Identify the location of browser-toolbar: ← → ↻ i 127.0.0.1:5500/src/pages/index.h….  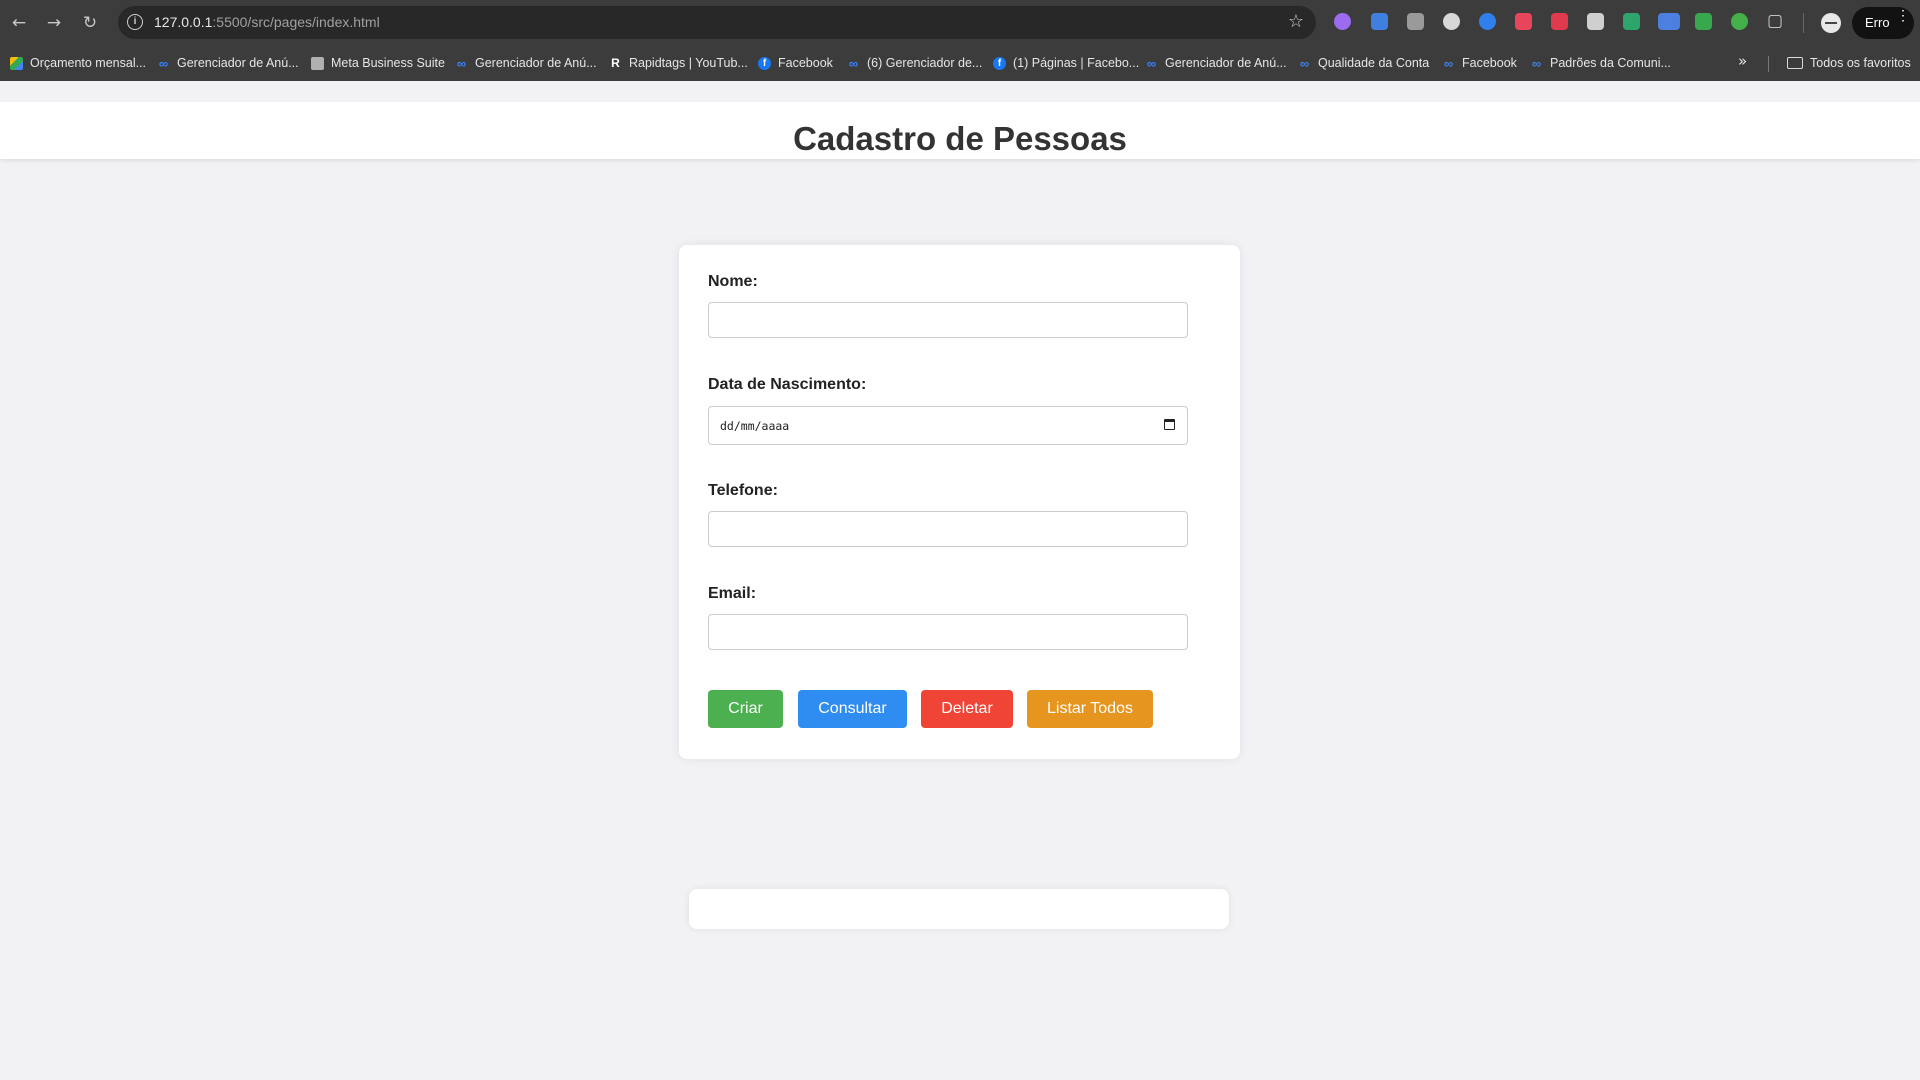
(960, 23).